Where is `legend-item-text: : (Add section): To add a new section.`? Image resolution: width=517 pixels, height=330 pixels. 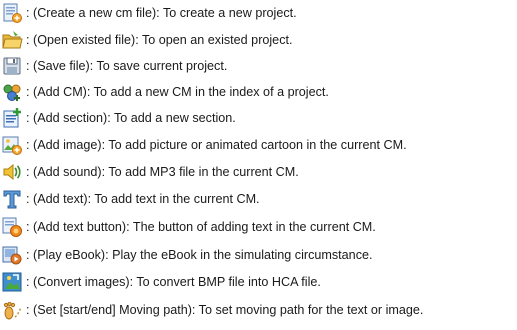
legend-item-text: : (Add section): To add a new section. is located at coordinates (131, 117).